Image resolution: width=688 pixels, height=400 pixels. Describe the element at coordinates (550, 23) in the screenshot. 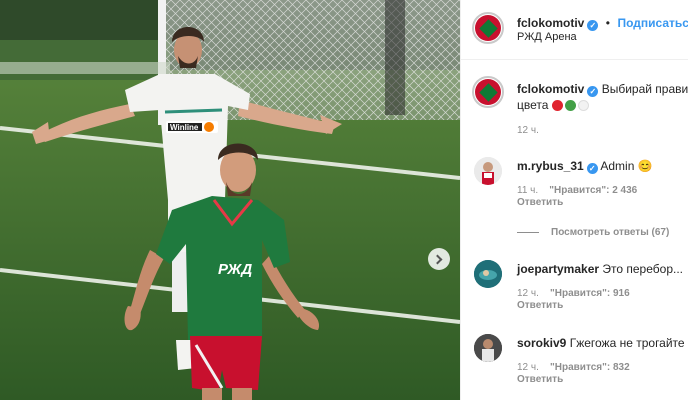

I see `author-username: fclokomotiv` at that location.